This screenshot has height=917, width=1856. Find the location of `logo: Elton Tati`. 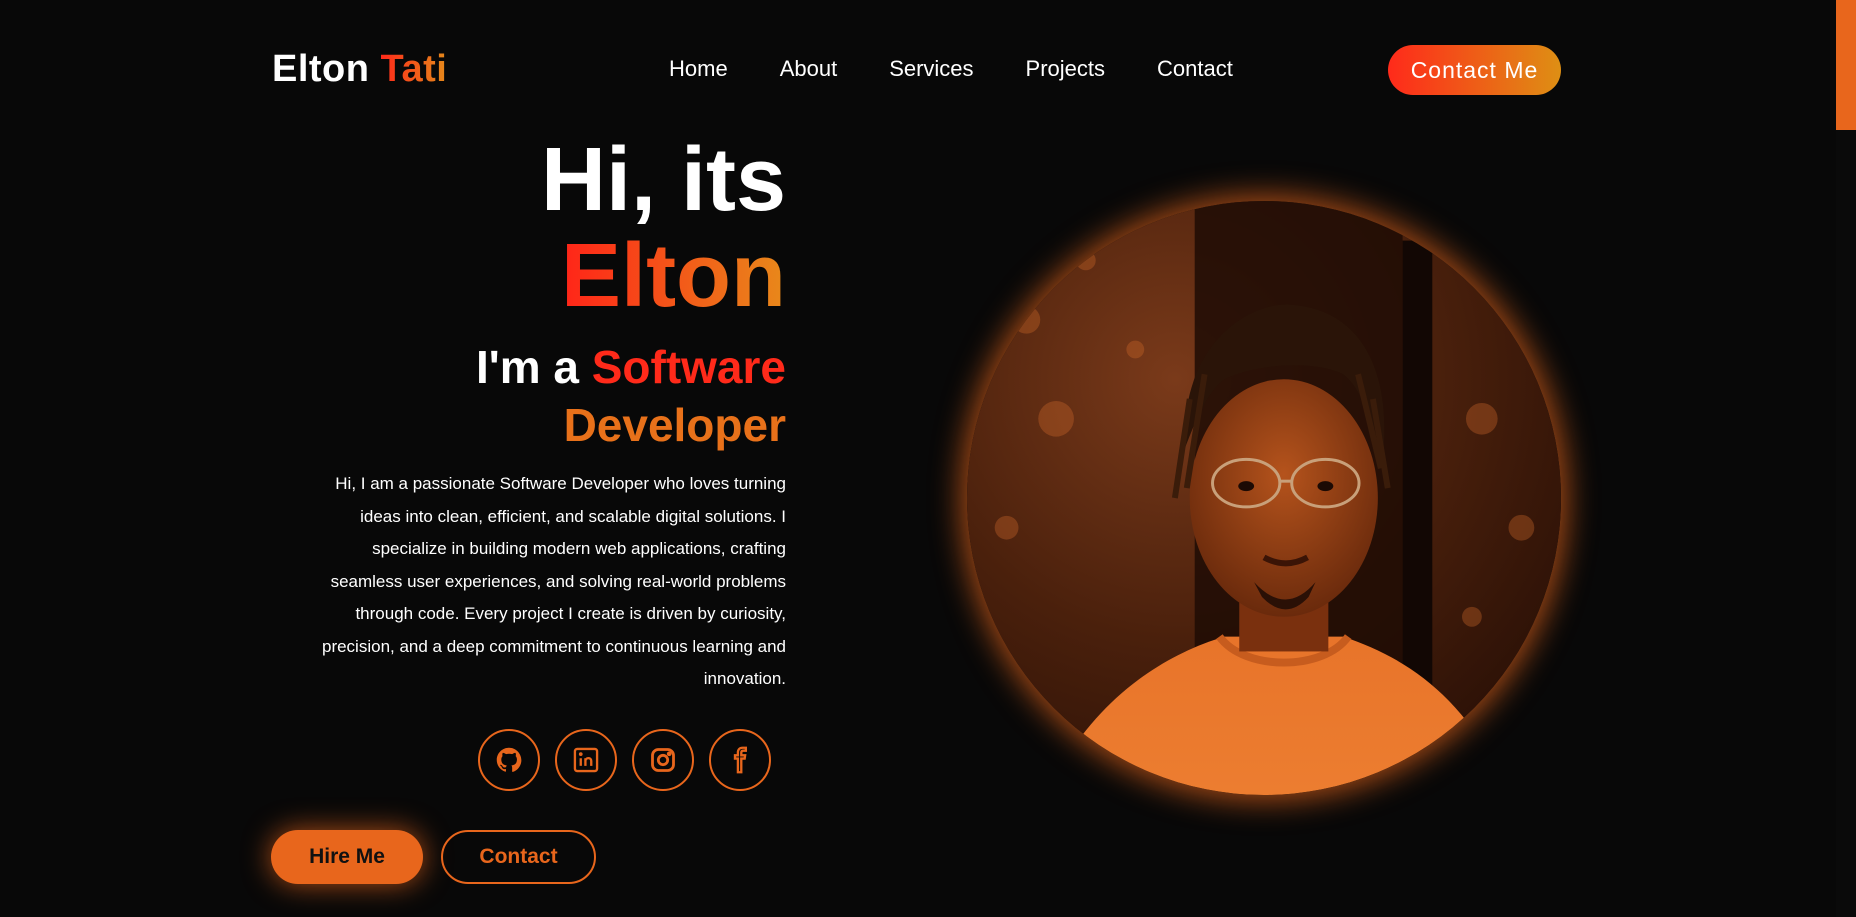

logo: Elton Tati is located at coordinates (359, 69).